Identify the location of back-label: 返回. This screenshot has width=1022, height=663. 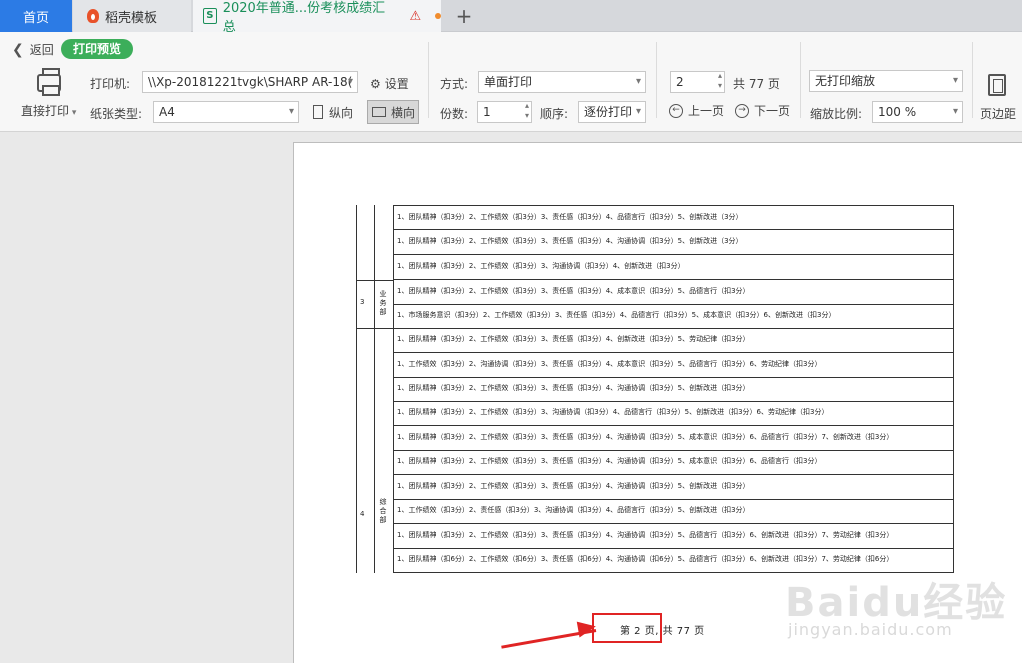
(41, 50).